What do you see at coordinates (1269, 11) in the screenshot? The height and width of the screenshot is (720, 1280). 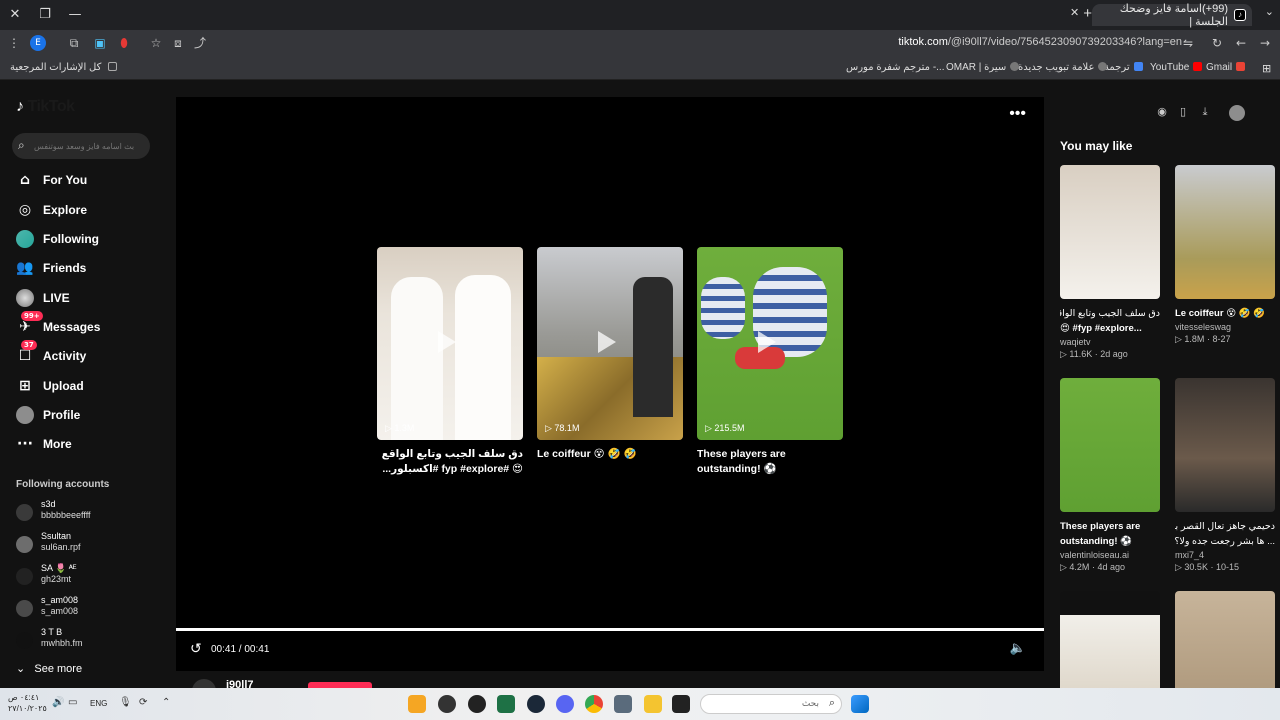 I see `tab-list-chevron-icon: ⌄` at bounding box center [1269, 11].